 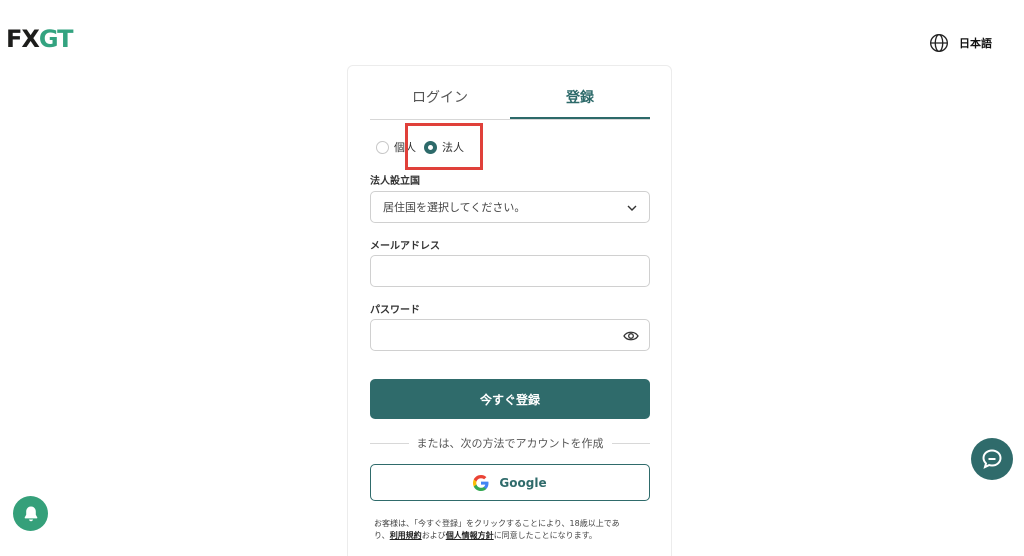 I want to click on google-signup-button: Google, so click(x=510, y=482).